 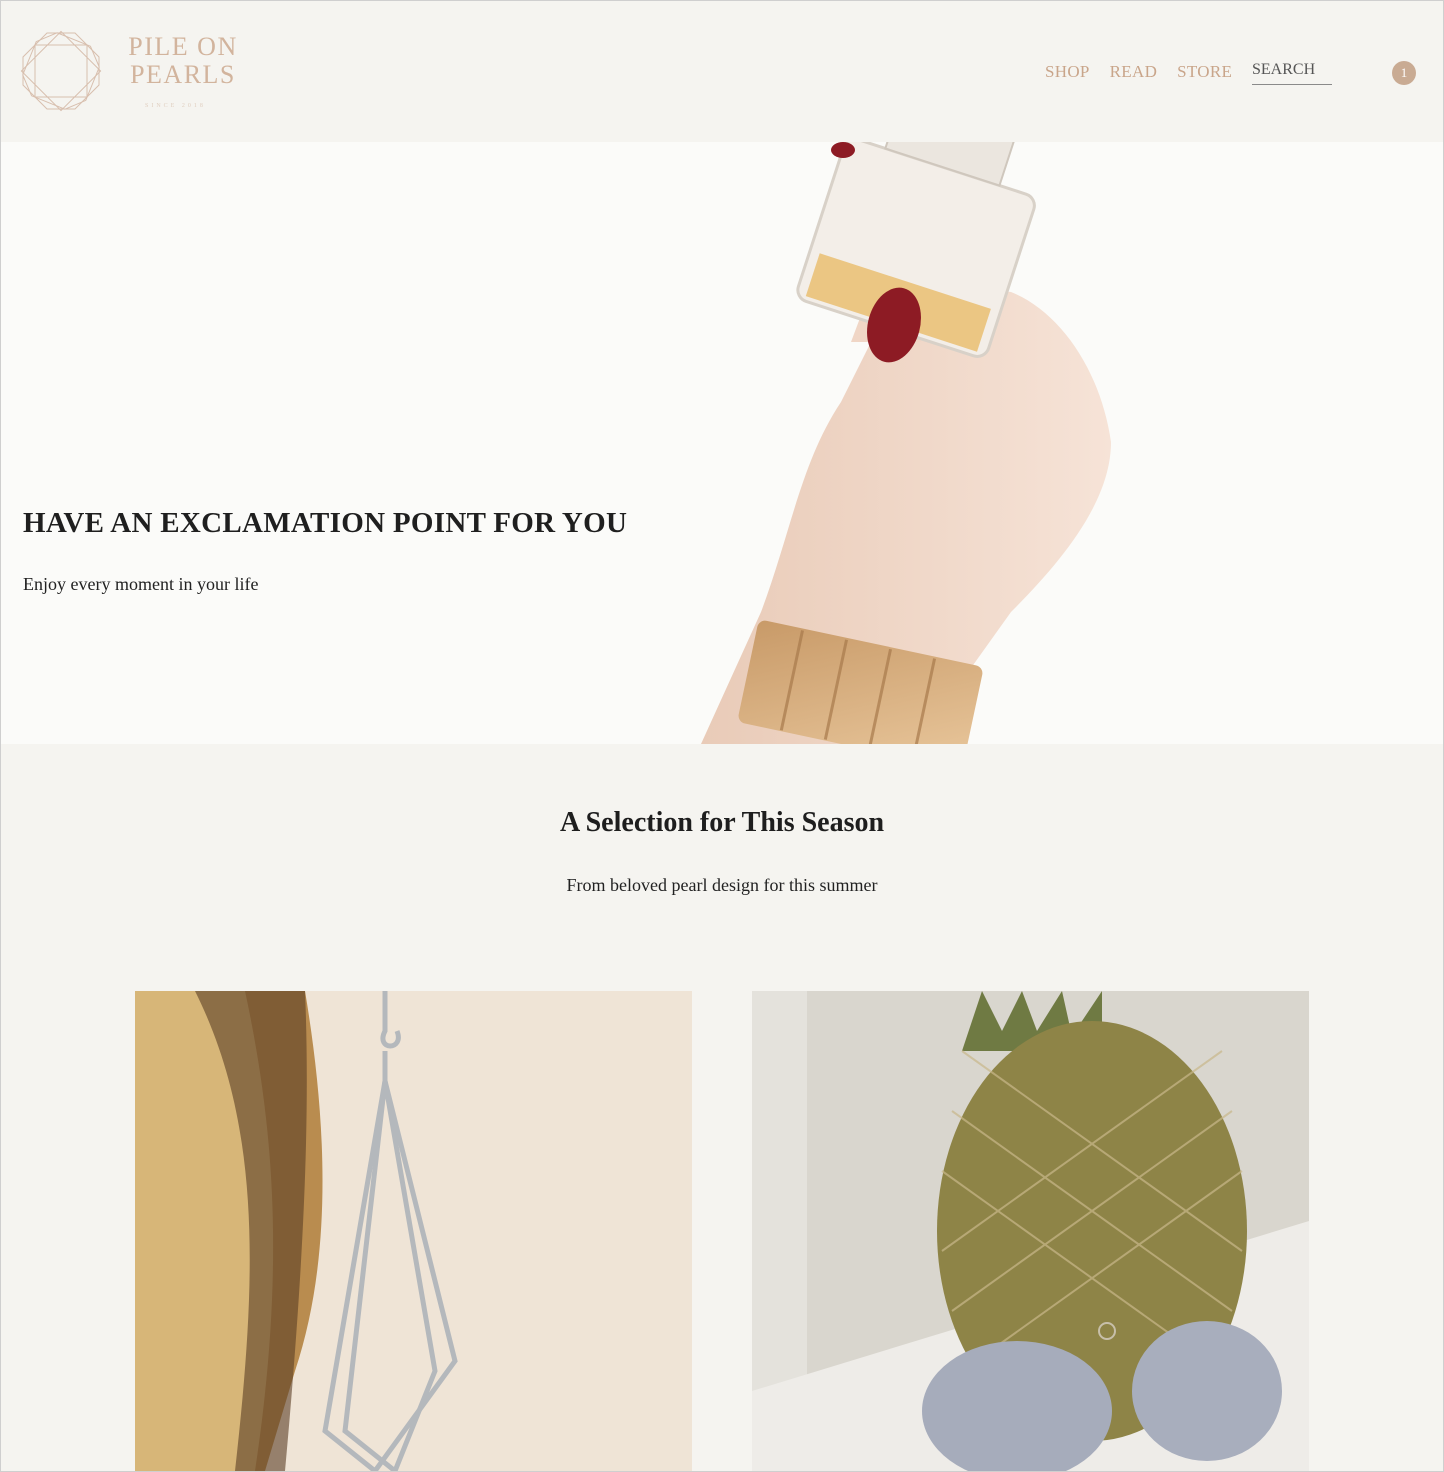 I want to click on cart-badge: 1, so click(x=1404, y=73).